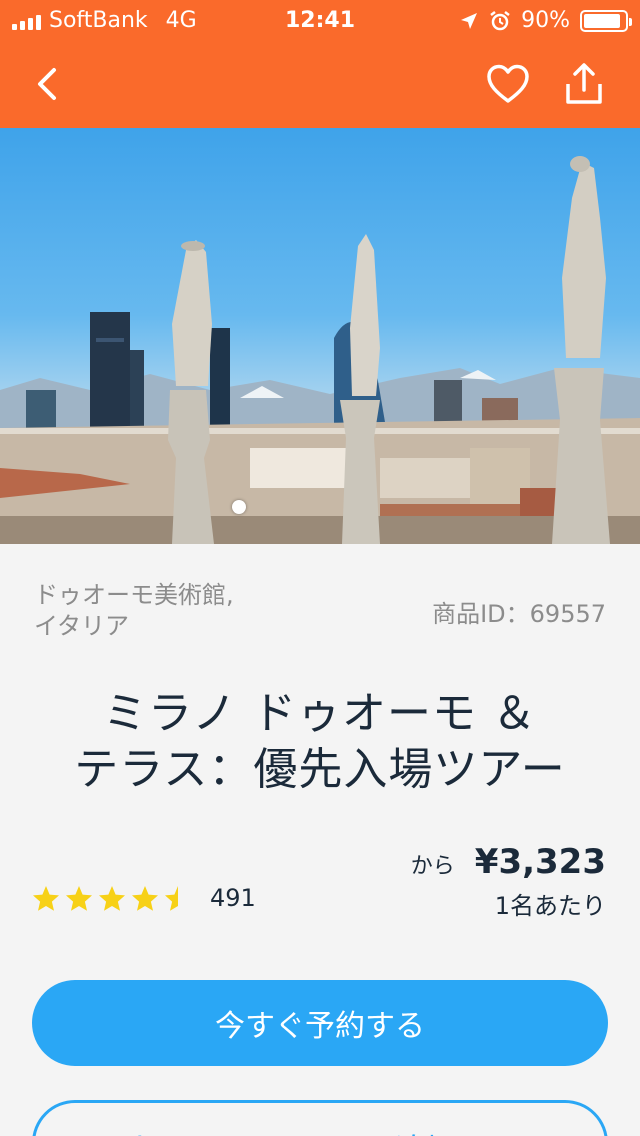 The height and width of the screenshot is (1136, 640). I want to click on price-block: から ¥3,323 1名あたり, so click(508, 881).